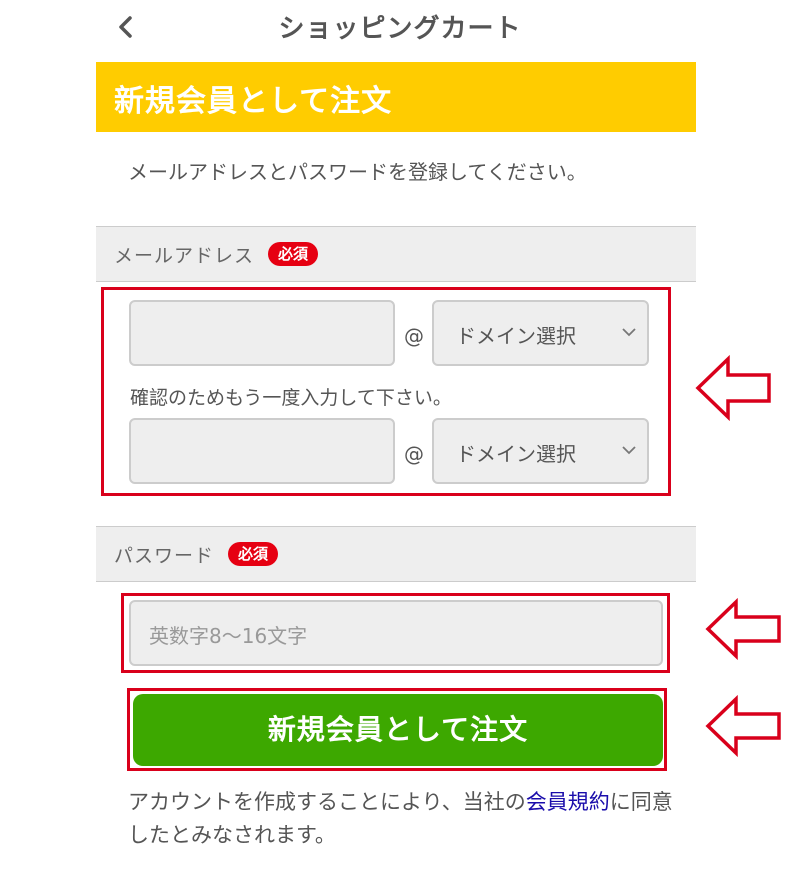 The image size is (800, 882). Describe the element at coordinates (327, 802) in the screenshot. I see `terms-text-before: アカウントを作成することにより、当社の` at that location.